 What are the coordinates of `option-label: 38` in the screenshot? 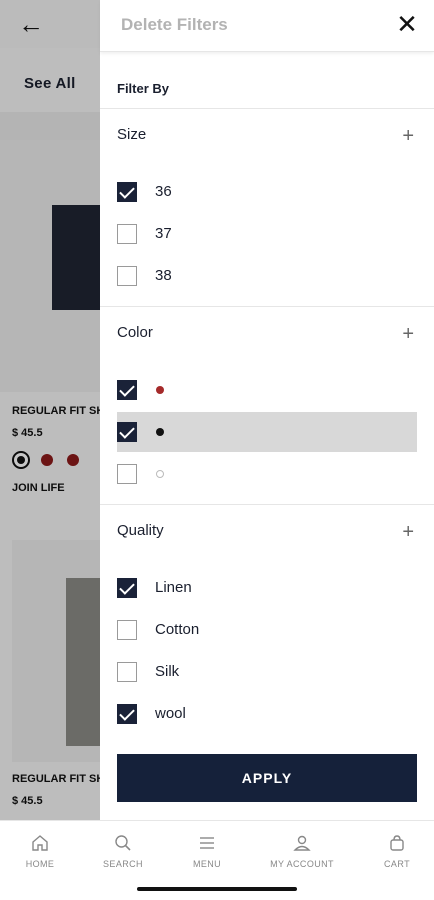 It's located at (163, 275).